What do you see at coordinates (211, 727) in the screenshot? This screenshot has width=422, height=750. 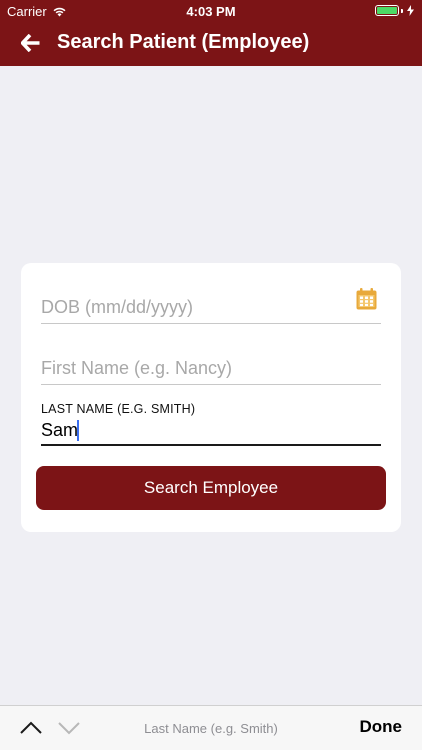 I see `keyboard-toolbar: Last Name (e.g. Smith) Done` at bounding box center [211, 727].